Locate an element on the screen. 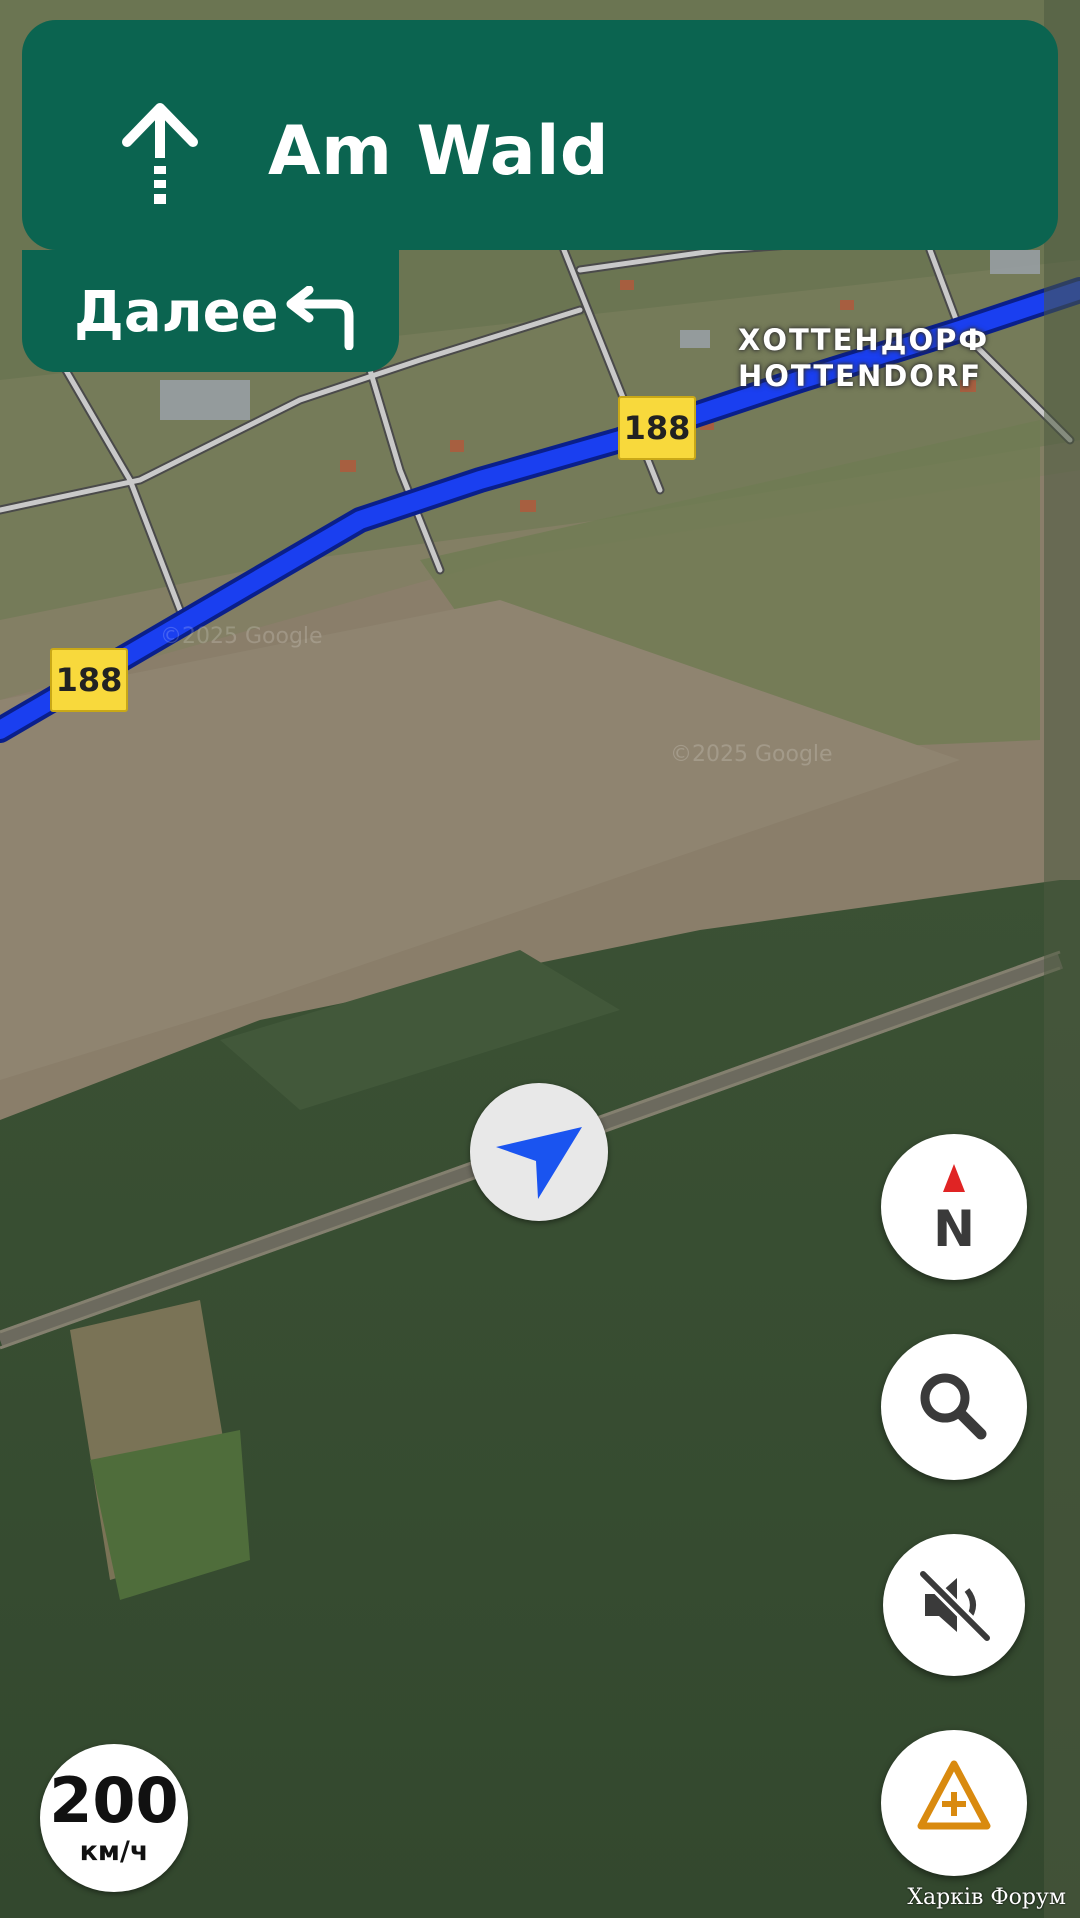 Image resolution: width=1080 pixels, height=1918 pixels. turn-left-arrow-icon is located at coordinates (320, 318).